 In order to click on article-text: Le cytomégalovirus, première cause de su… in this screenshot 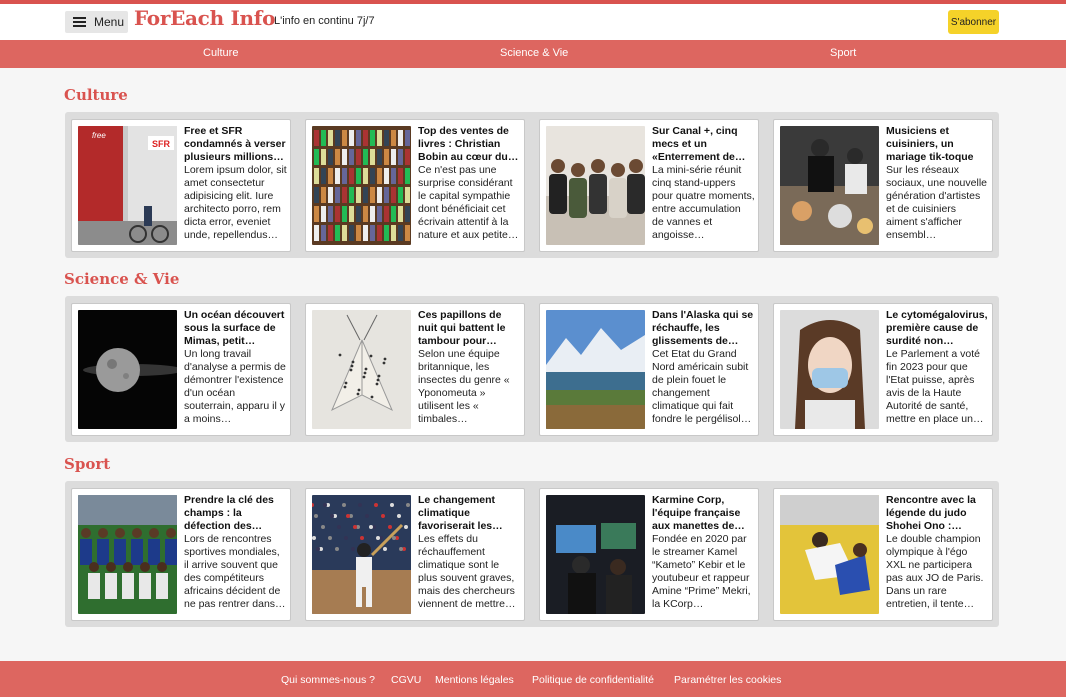, I will do `click(937, 367)`.